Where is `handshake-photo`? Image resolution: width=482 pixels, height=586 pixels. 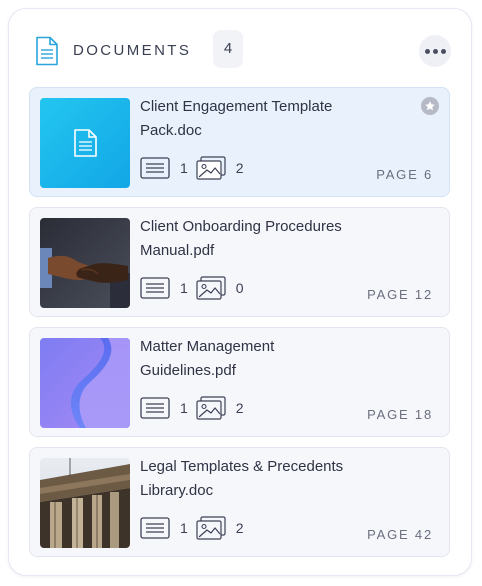 handshake-photo is located at coordinates (85, 263).